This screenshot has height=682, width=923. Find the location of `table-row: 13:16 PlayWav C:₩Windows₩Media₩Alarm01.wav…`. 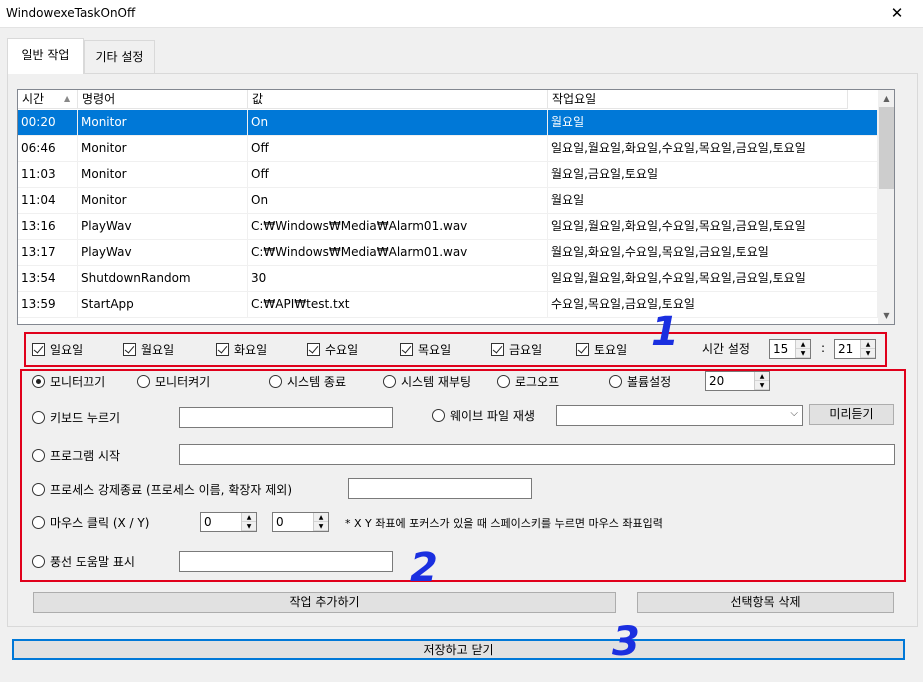

table-row: 13:16 PlayWav C:₩Windows₩Media₩Alarm01.wav… is located at coordinates (448, 227).